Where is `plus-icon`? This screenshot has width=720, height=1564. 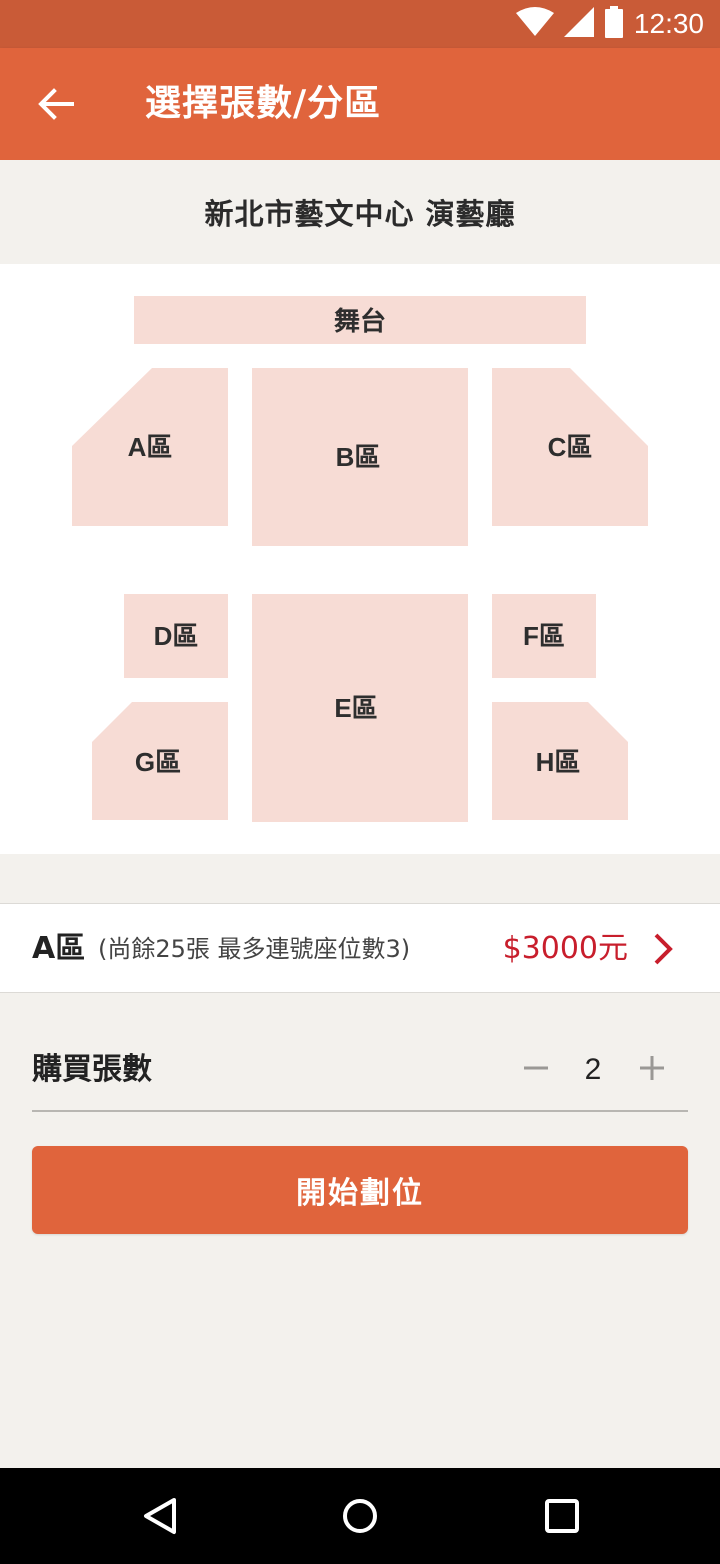
plus-icon is located at coordinates (652, 1068).